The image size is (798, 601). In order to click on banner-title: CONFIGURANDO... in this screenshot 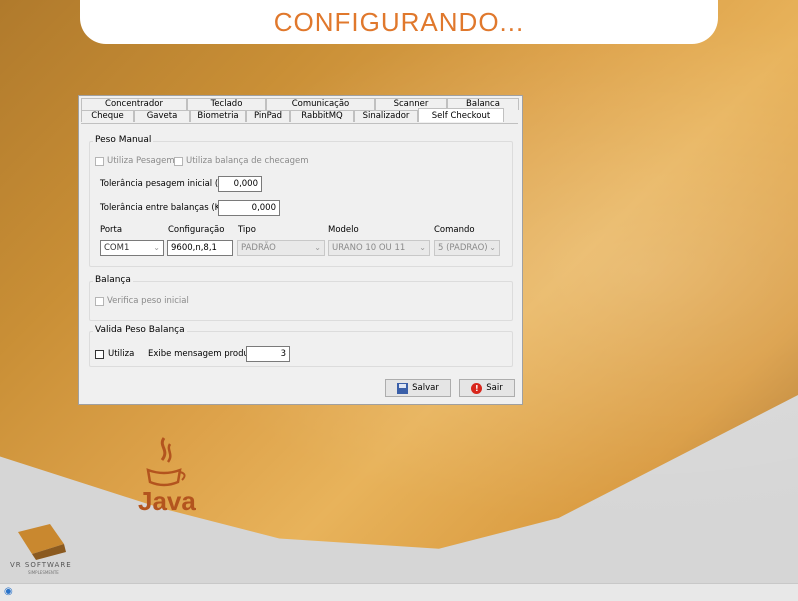, I will do `click(399, 21)`.